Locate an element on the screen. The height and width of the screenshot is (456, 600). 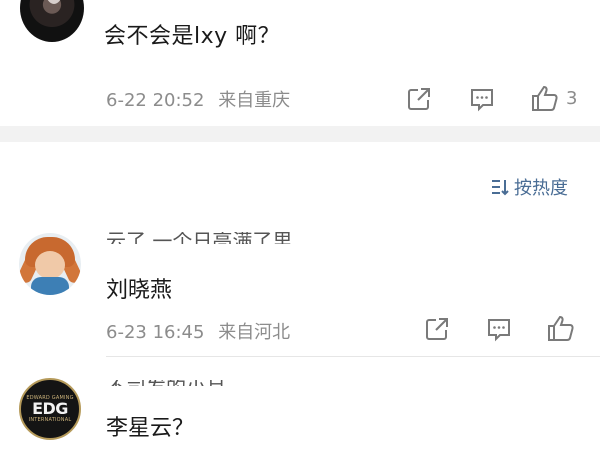
comment-text: 李星云？ is located at coordinates (150, 428).